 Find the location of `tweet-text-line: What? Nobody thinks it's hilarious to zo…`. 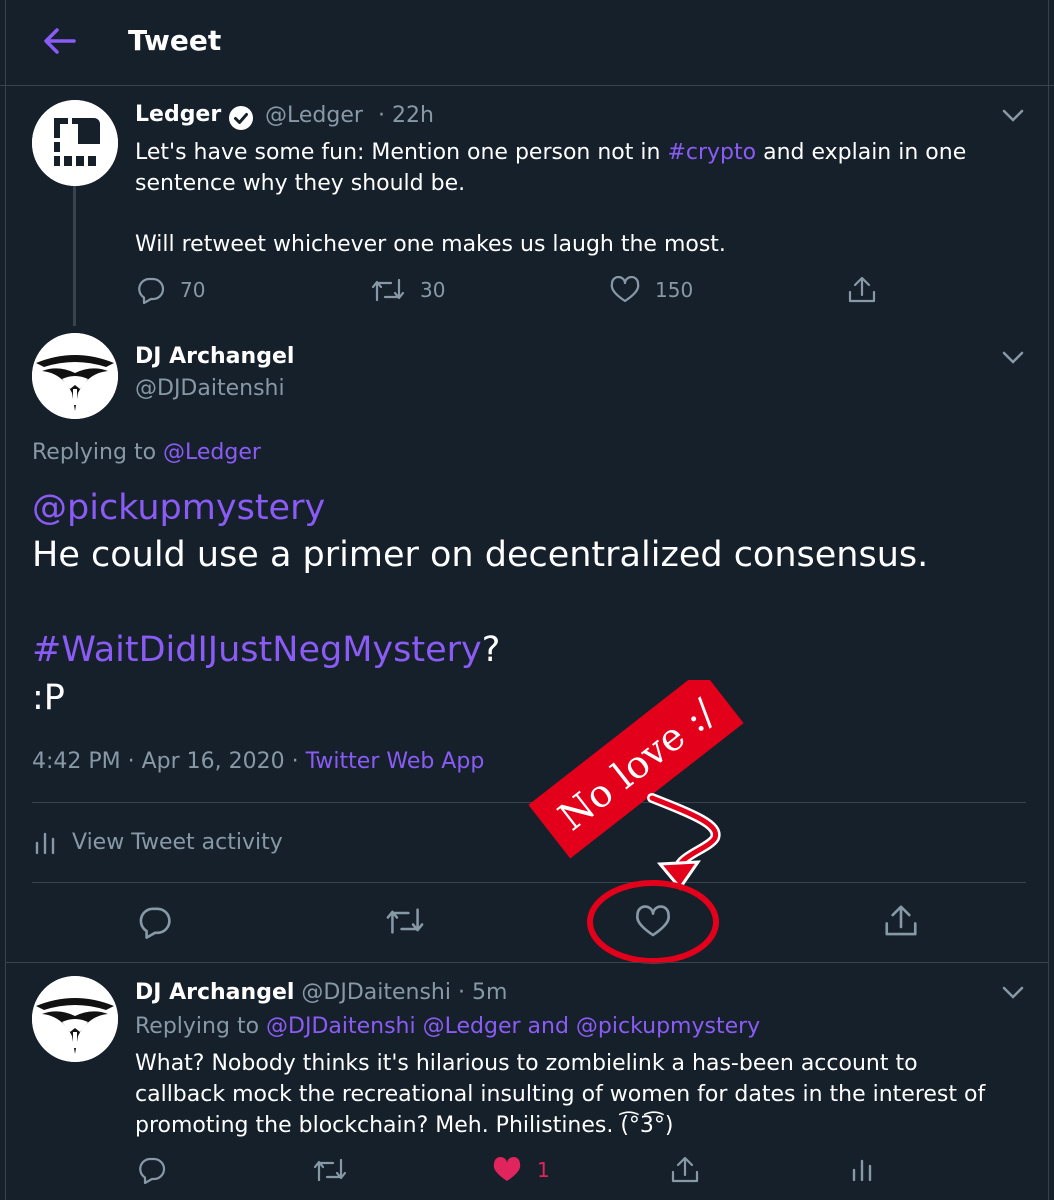

tweet-text-line: What? Nobody thinks it's hilarious to zo… is located at coordinates (526, 1063).